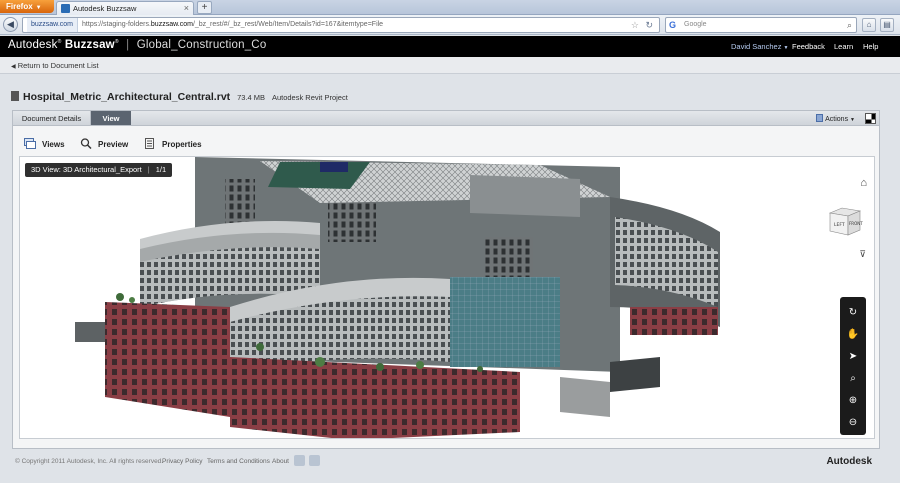 This screenshot has width=900, height=483. What do you see at coordinates (86, 169) in the screenshot?
I see `view-name: 3D View: 3D Architectural_Export` at bounding box center [86, 169].